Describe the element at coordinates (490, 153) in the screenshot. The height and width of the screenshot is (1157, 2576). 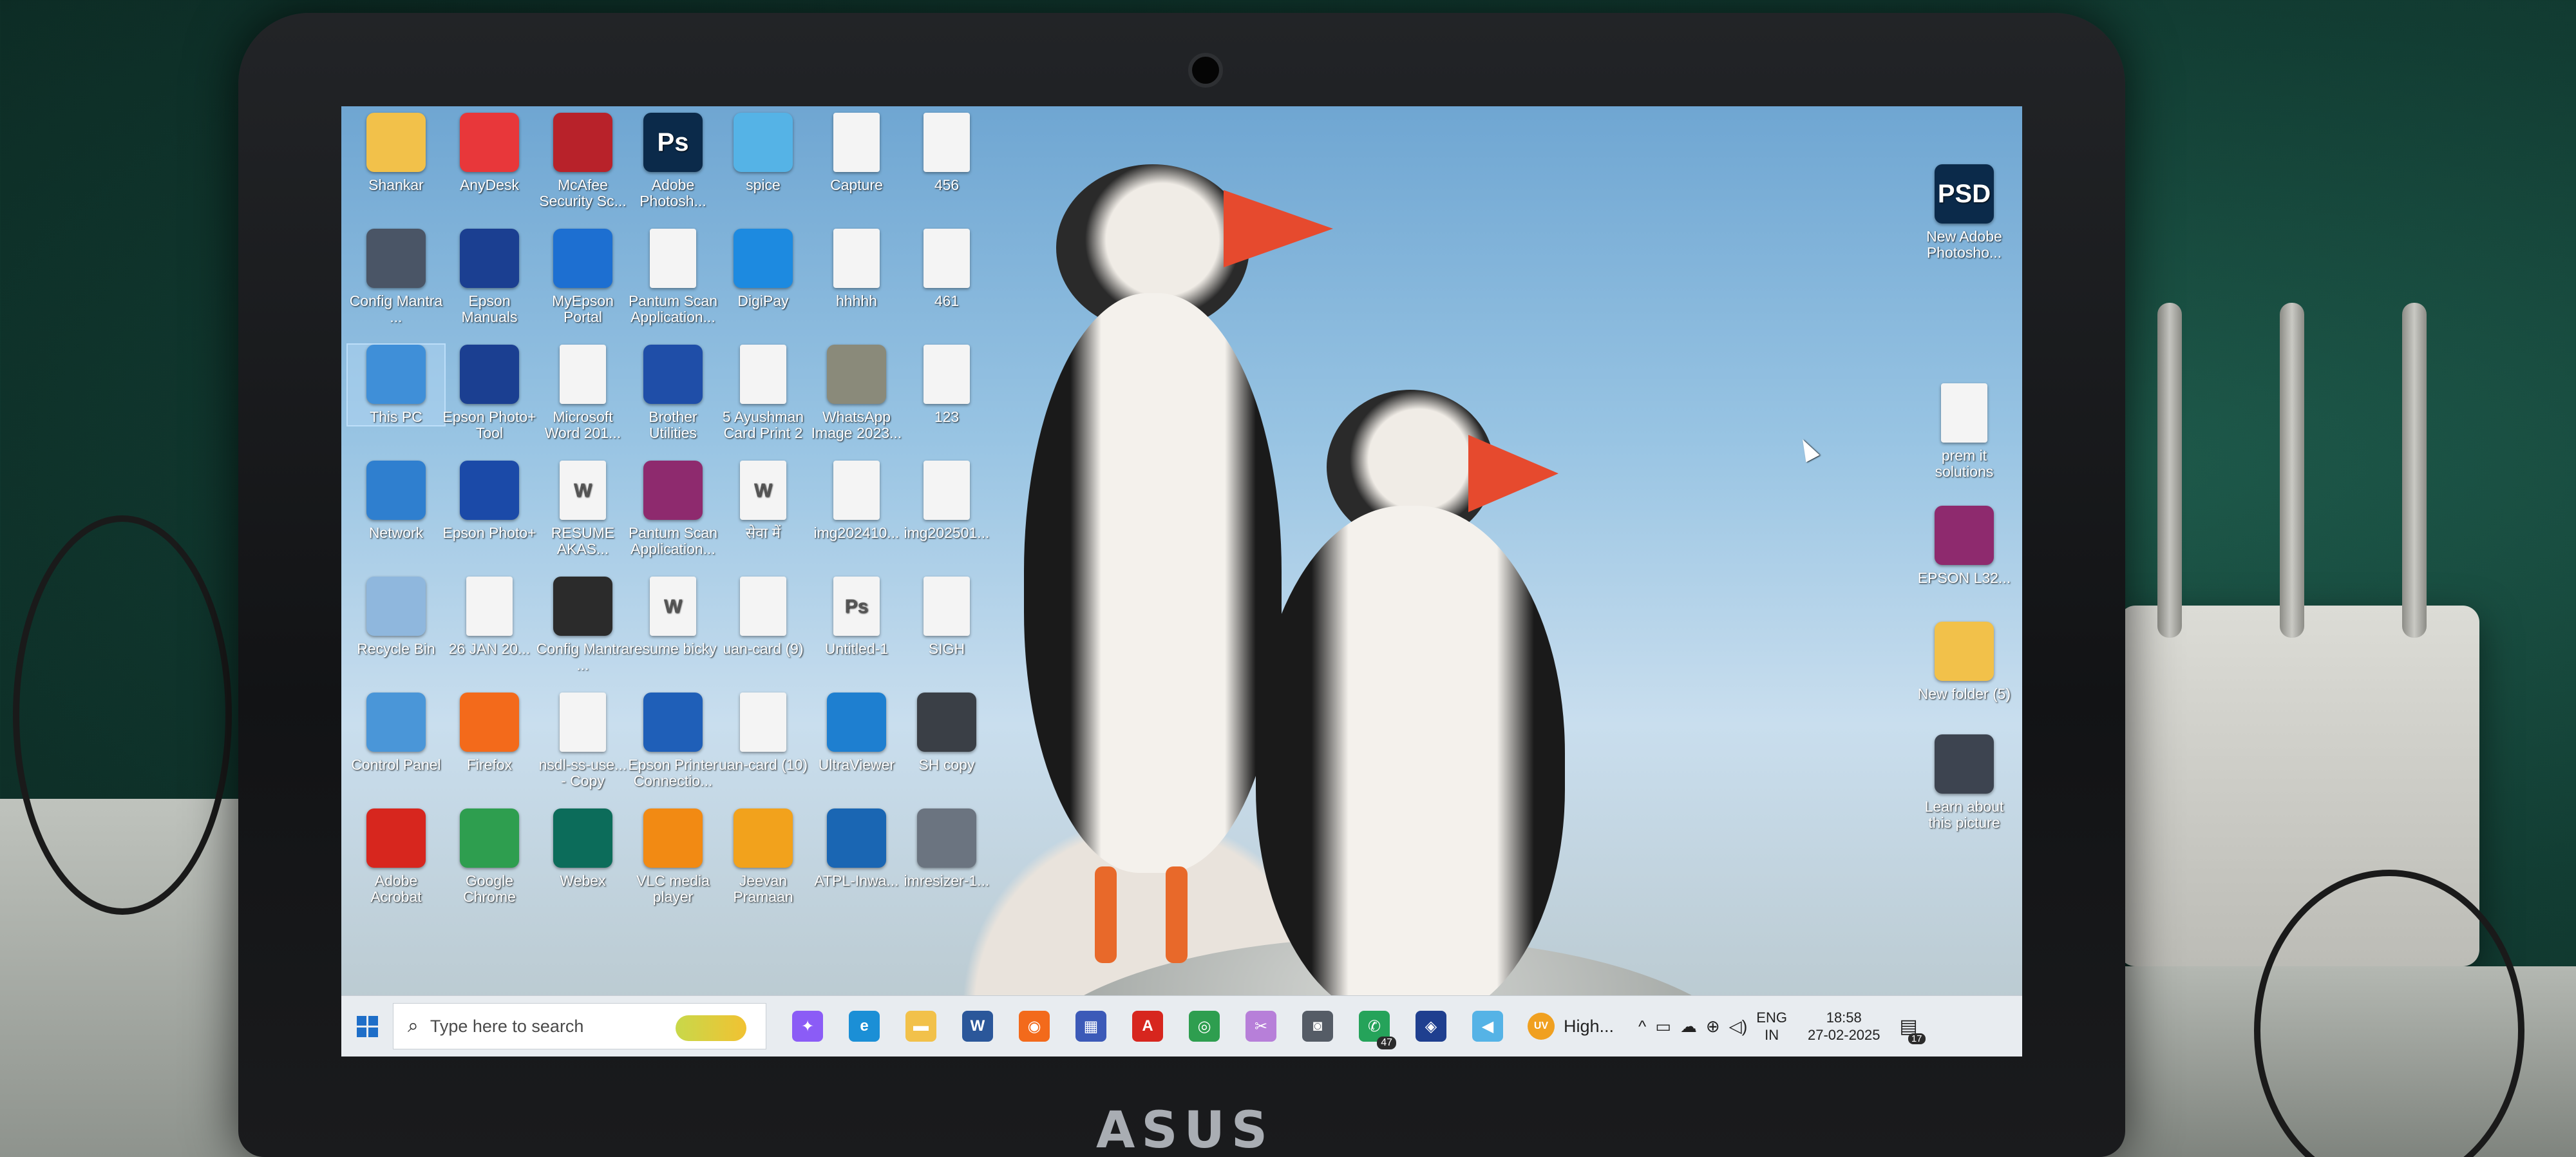
I see `desktop-icon: AnyDesk` at that location.